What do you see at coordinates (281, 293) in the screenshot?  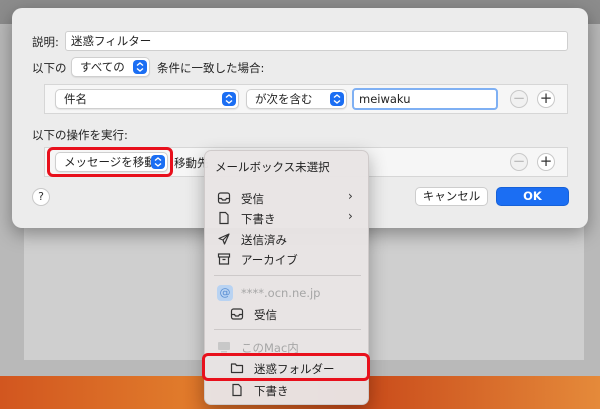 I see `menu-account-name: ****.ocn.ne.jp` at bounding box center [281, 293].